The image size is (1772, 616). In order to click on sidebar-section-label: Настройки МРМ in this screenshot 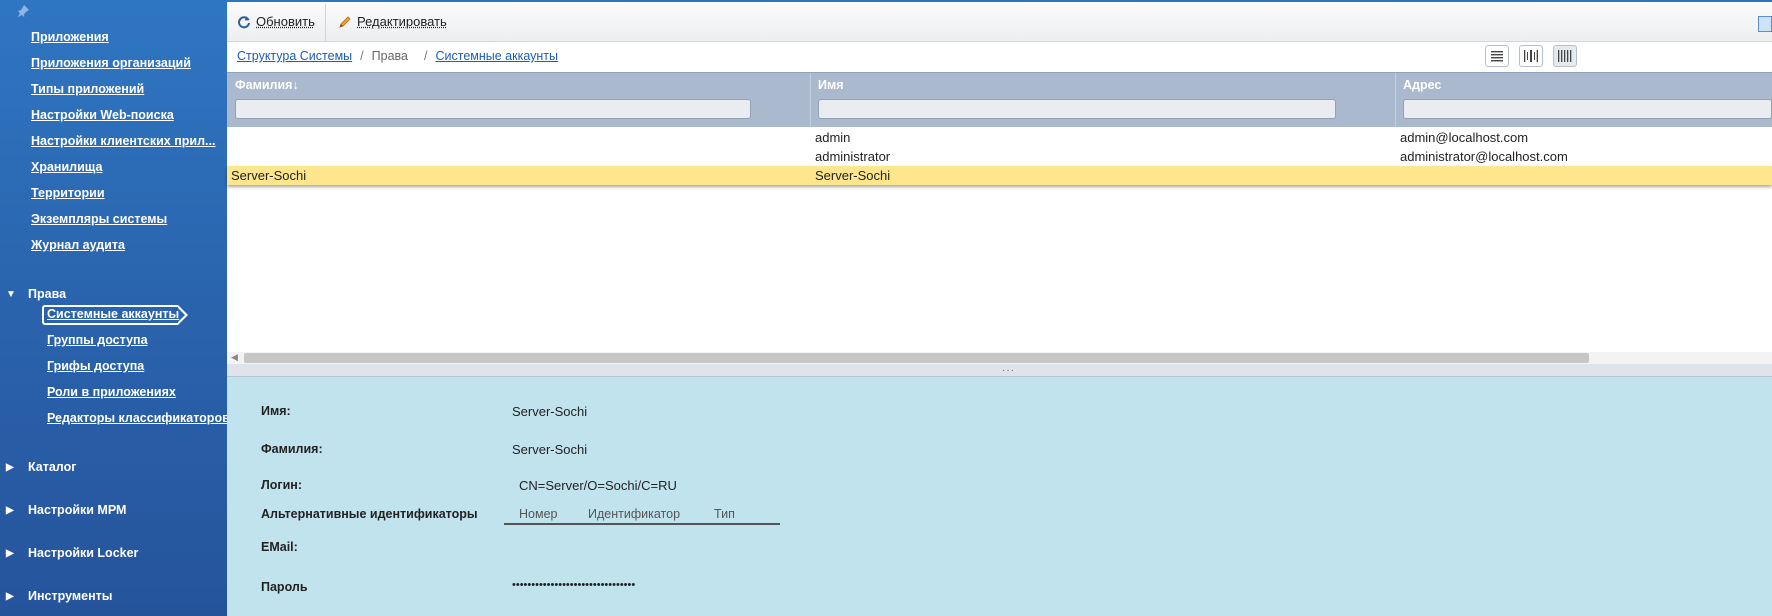, I will do `click(77, 510)`.